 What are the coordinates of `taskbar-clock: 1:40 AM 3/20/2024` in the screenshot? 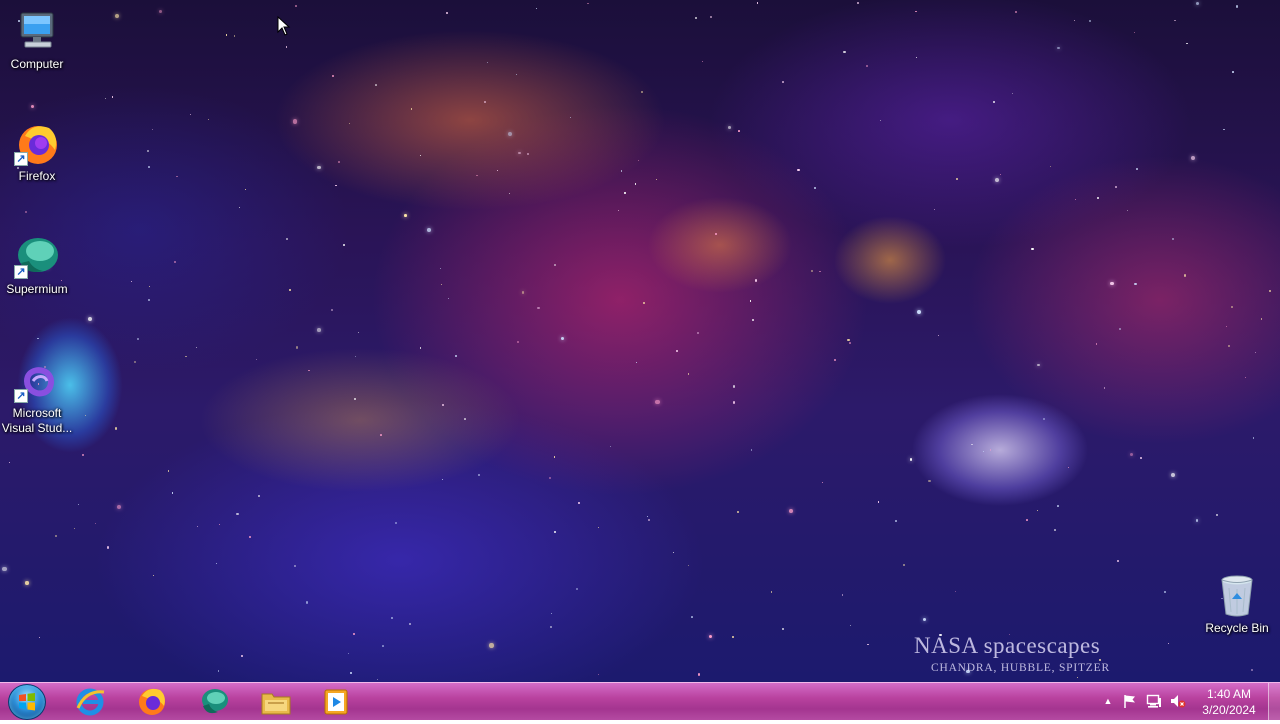 It's located at (1229, 702).